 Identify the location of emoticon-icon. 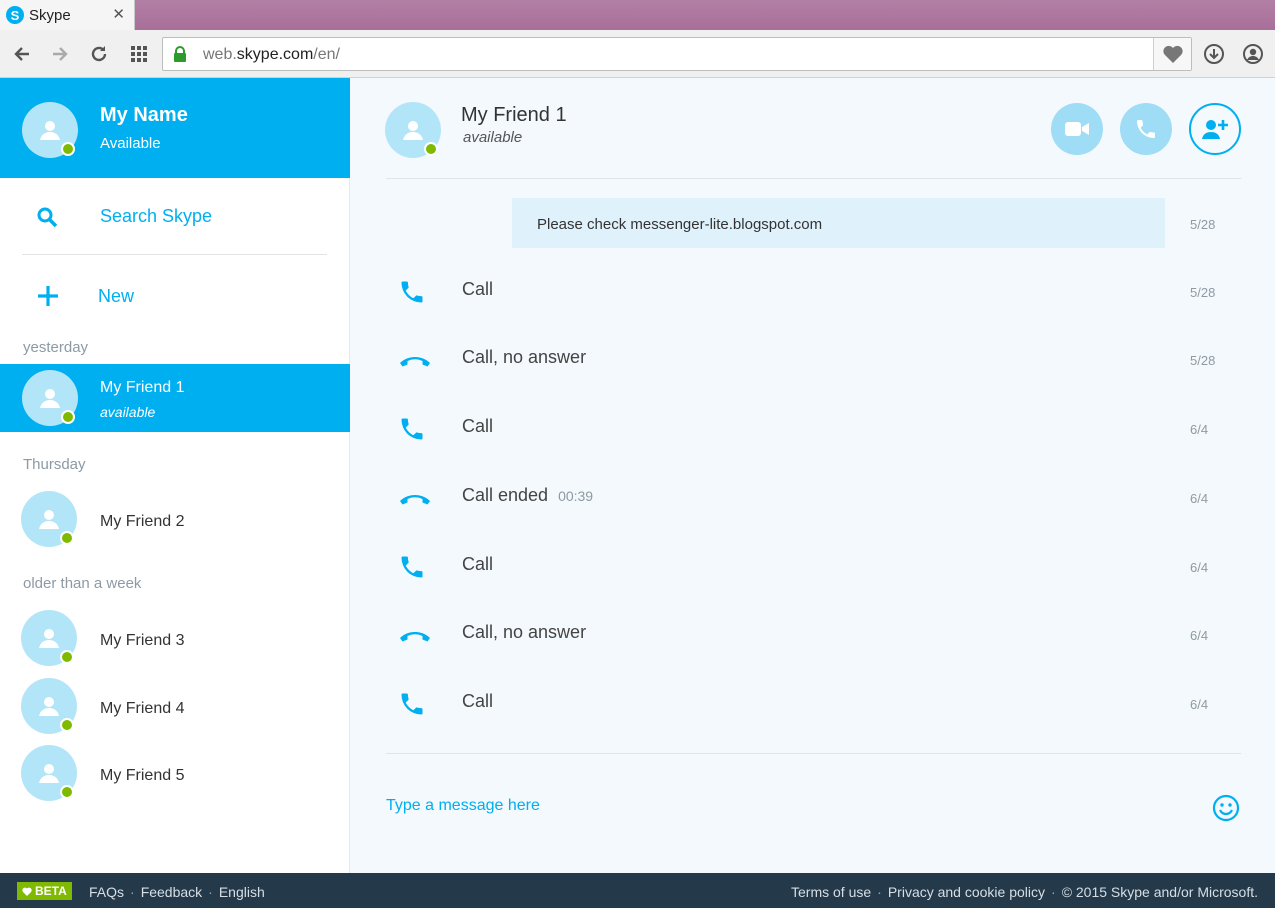
(1226, 808).